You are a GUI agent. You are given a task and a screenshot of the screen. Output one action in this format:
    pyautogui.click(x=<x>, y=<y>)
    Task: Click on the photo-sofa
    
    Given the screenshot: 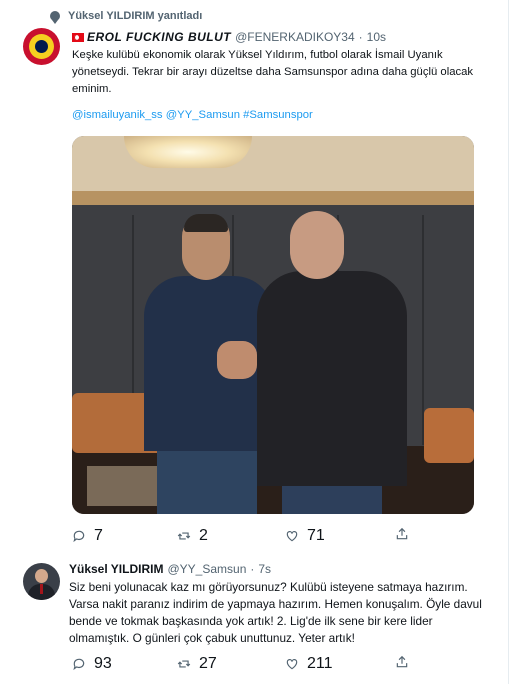 What is the action you would take?
    pyautogui.click(x=449, y=435)
    